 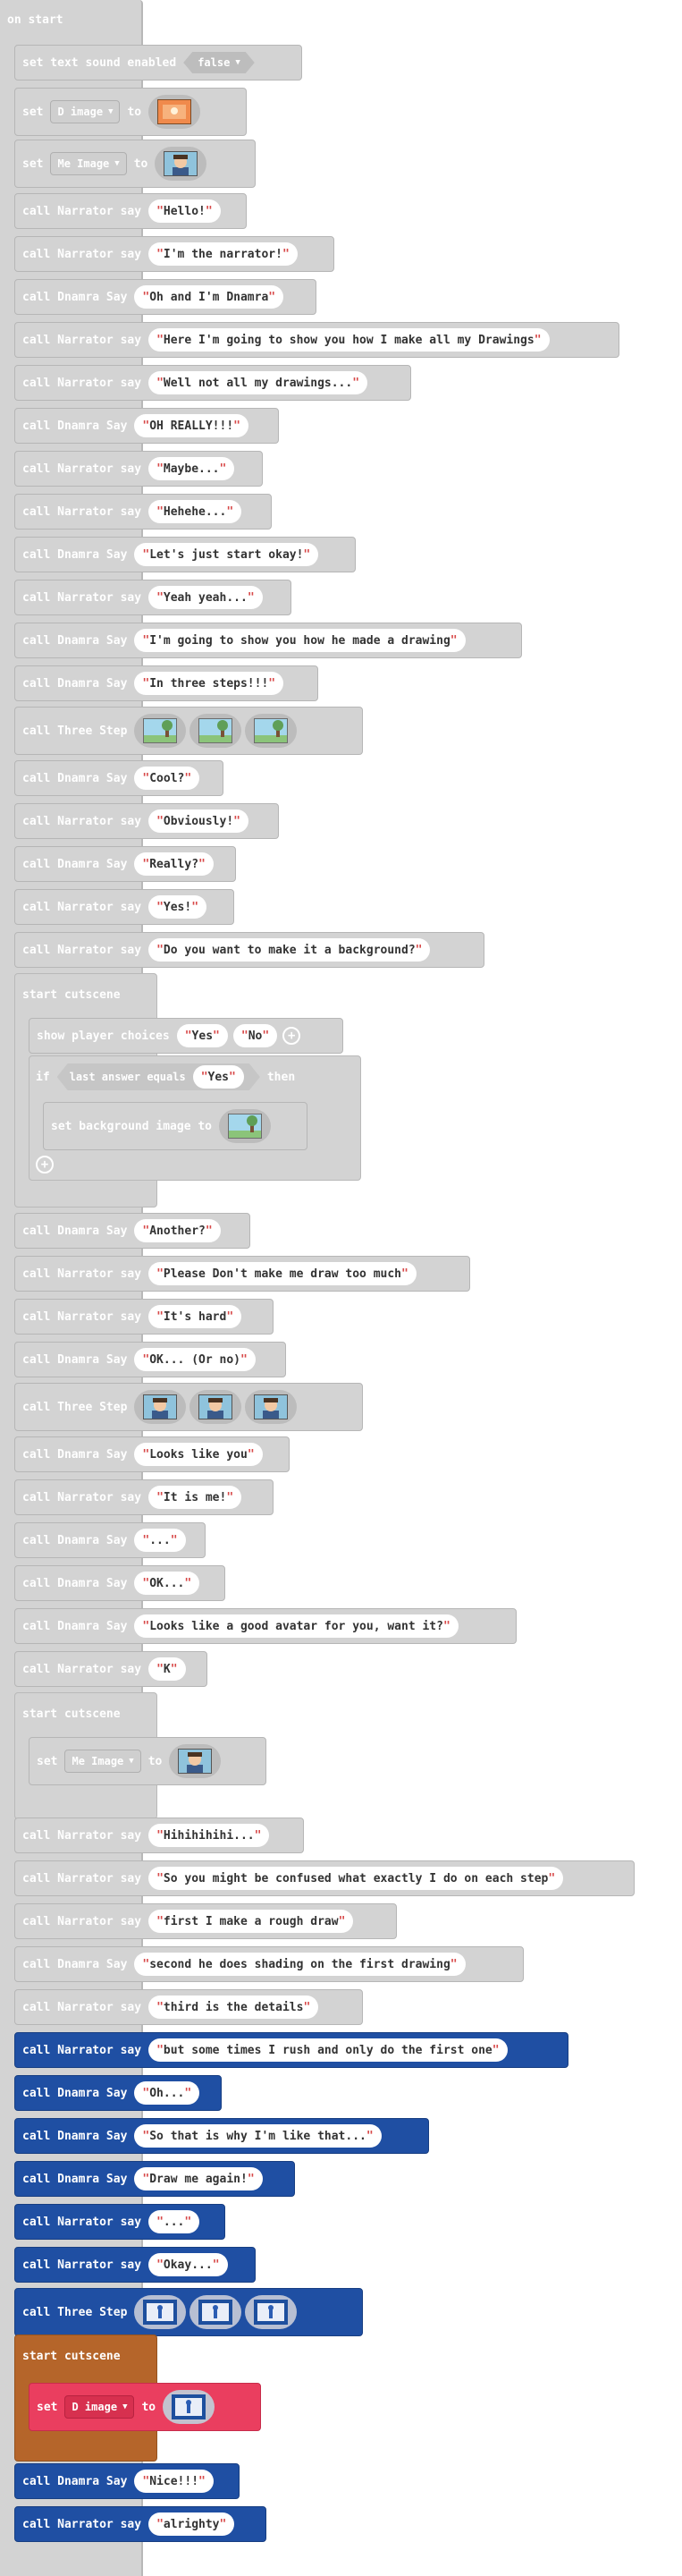 I want to click on string-input: " Looks like you ", so click(x=198, y=1454).